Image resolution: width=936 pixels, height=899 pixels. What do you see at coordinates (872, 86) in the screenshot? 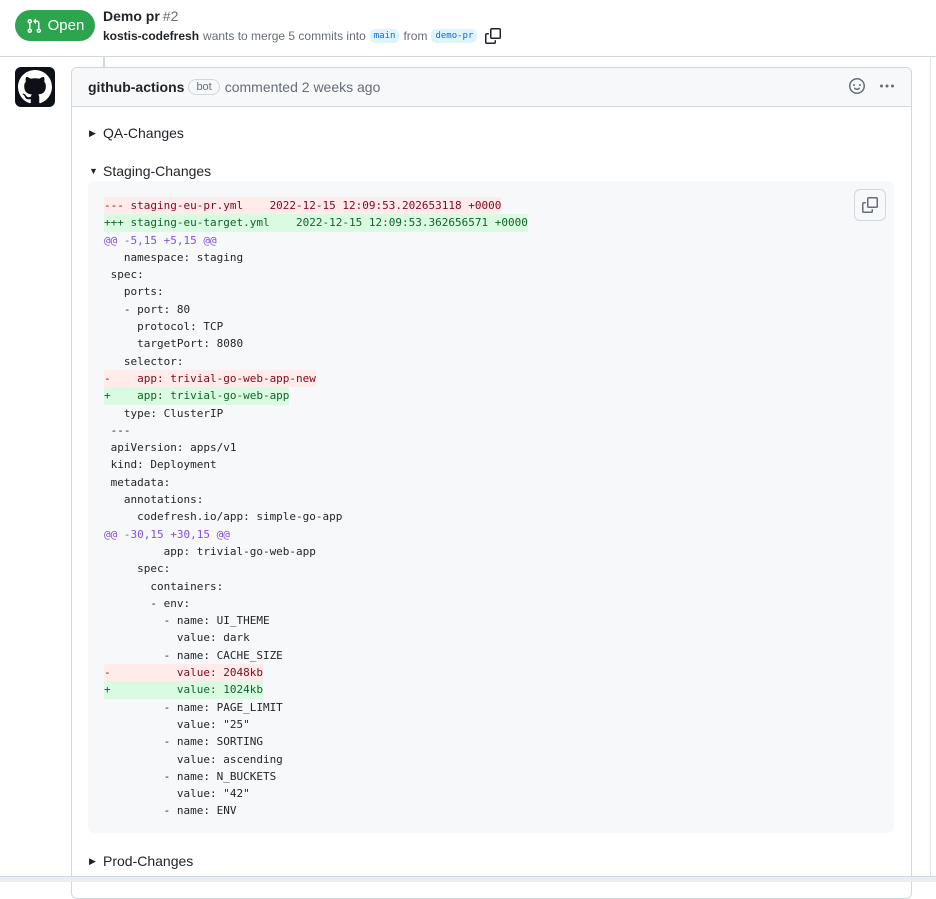
I see `comment-actions` at bounding box center [872, 86].